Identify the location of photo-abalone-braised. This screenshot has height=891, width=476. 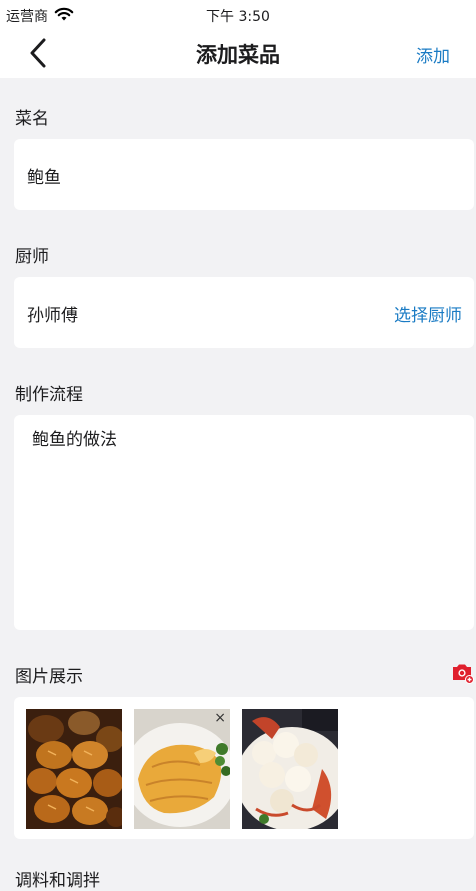
(74, 769).